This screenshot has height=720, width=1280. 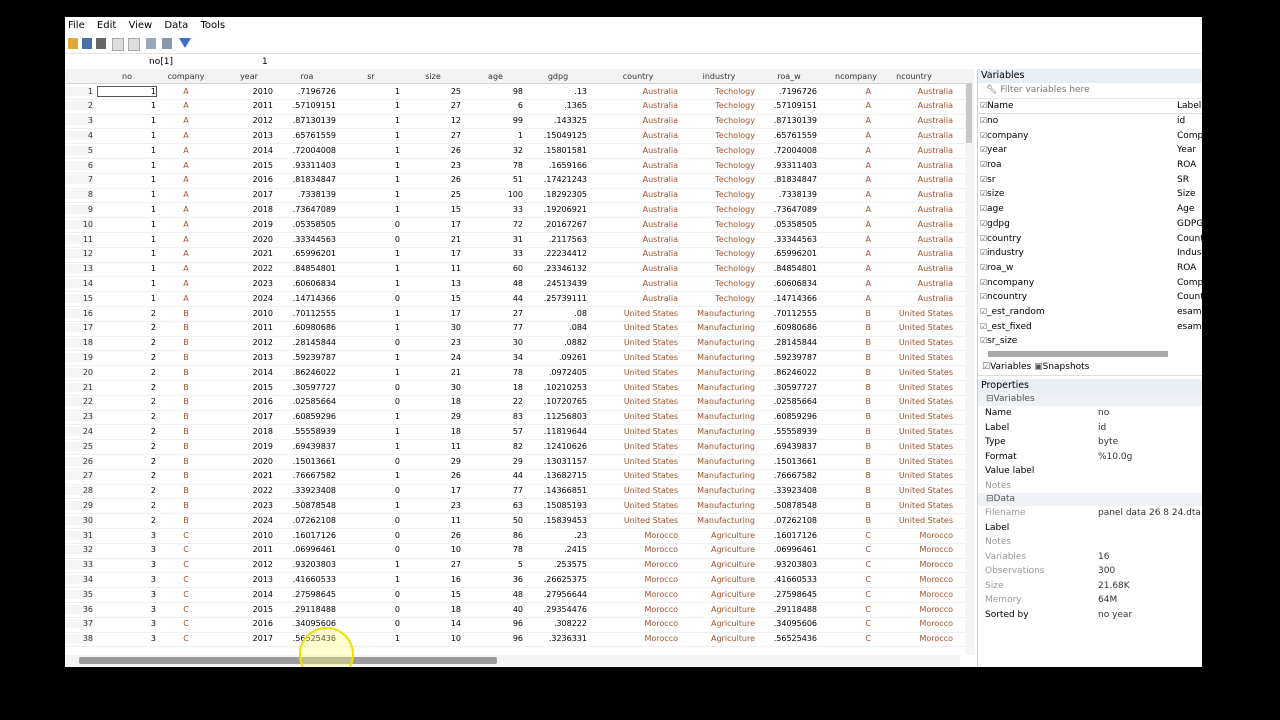 What do you see at coordinates (789, 549) in the screenshot?
I see `cell-roa_w: .06996461` at bounding box center [789, 549].